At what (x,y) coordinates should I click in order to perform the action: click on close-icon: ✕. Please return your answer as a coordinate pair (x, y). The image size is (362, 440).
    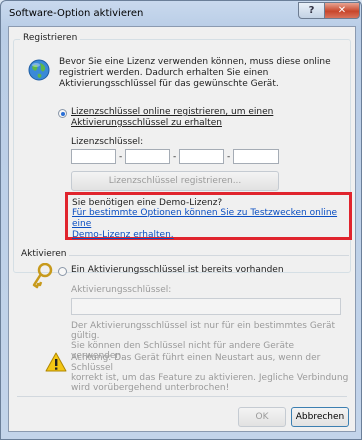
    Looking at the image, I should click on (342, 10).